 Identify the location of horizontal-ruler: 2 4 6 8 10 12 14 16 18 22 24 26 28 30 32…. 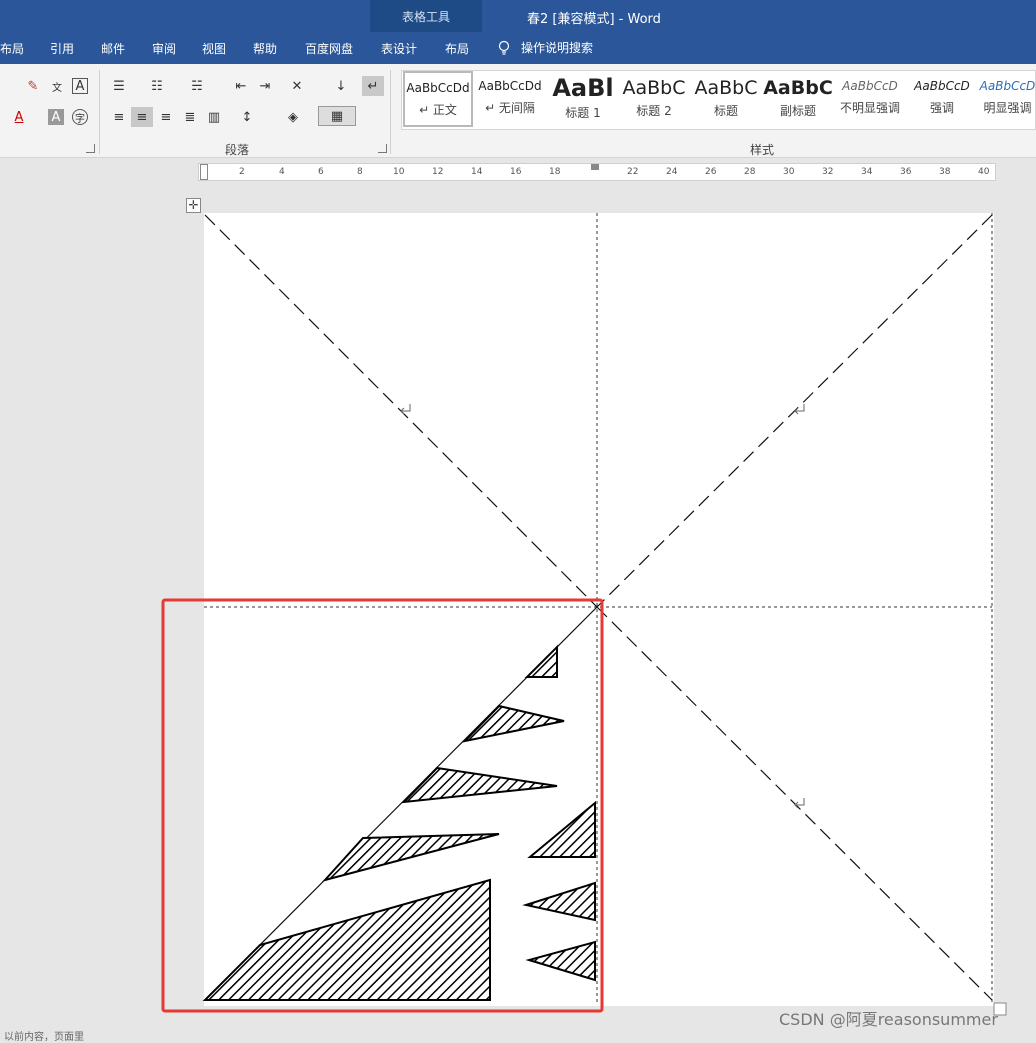
(597, 172).